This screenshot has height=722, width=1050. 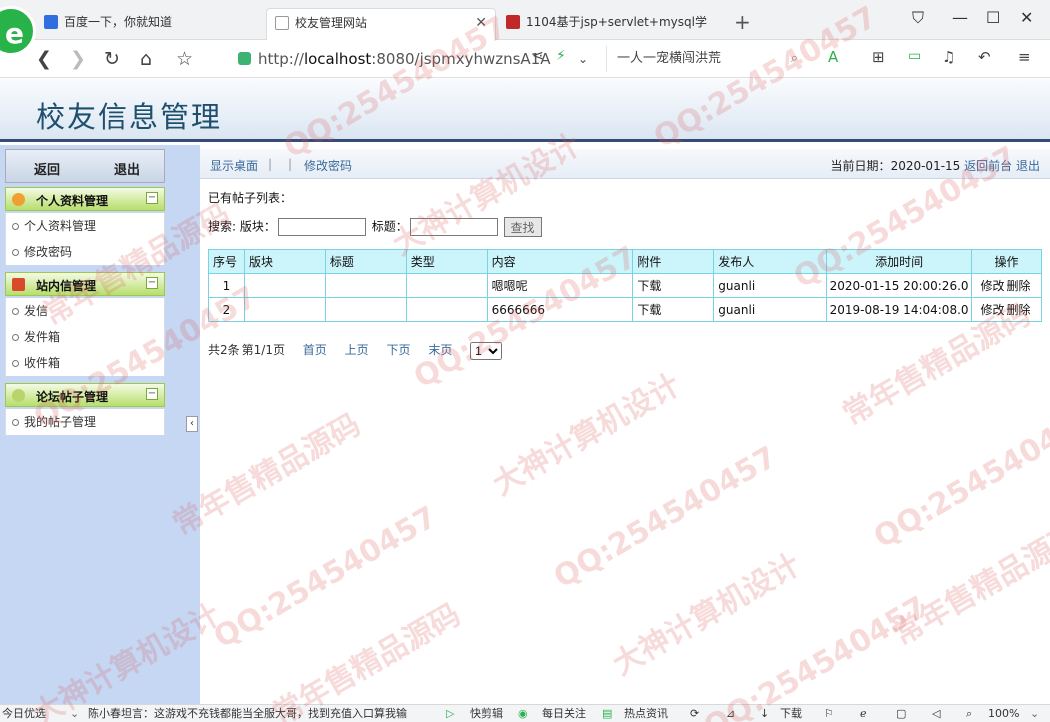 What do you see at coordinates (791, 713) in the screenshot?
I see `status-item-download: 下载` at bounding box center [791, 713].